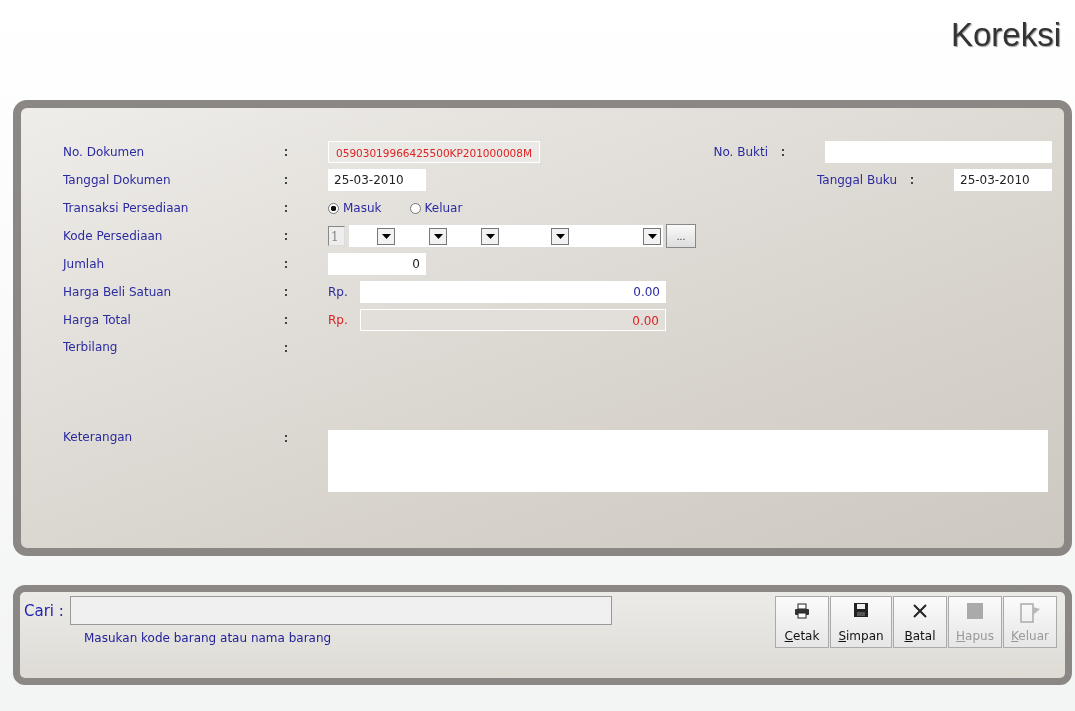 This screenshot has width=1075, height=711. What do you see at coordinates (104, 152) in the screenshot?
I see `field-label: No. Dokumen` at bounding box center [104, 152].